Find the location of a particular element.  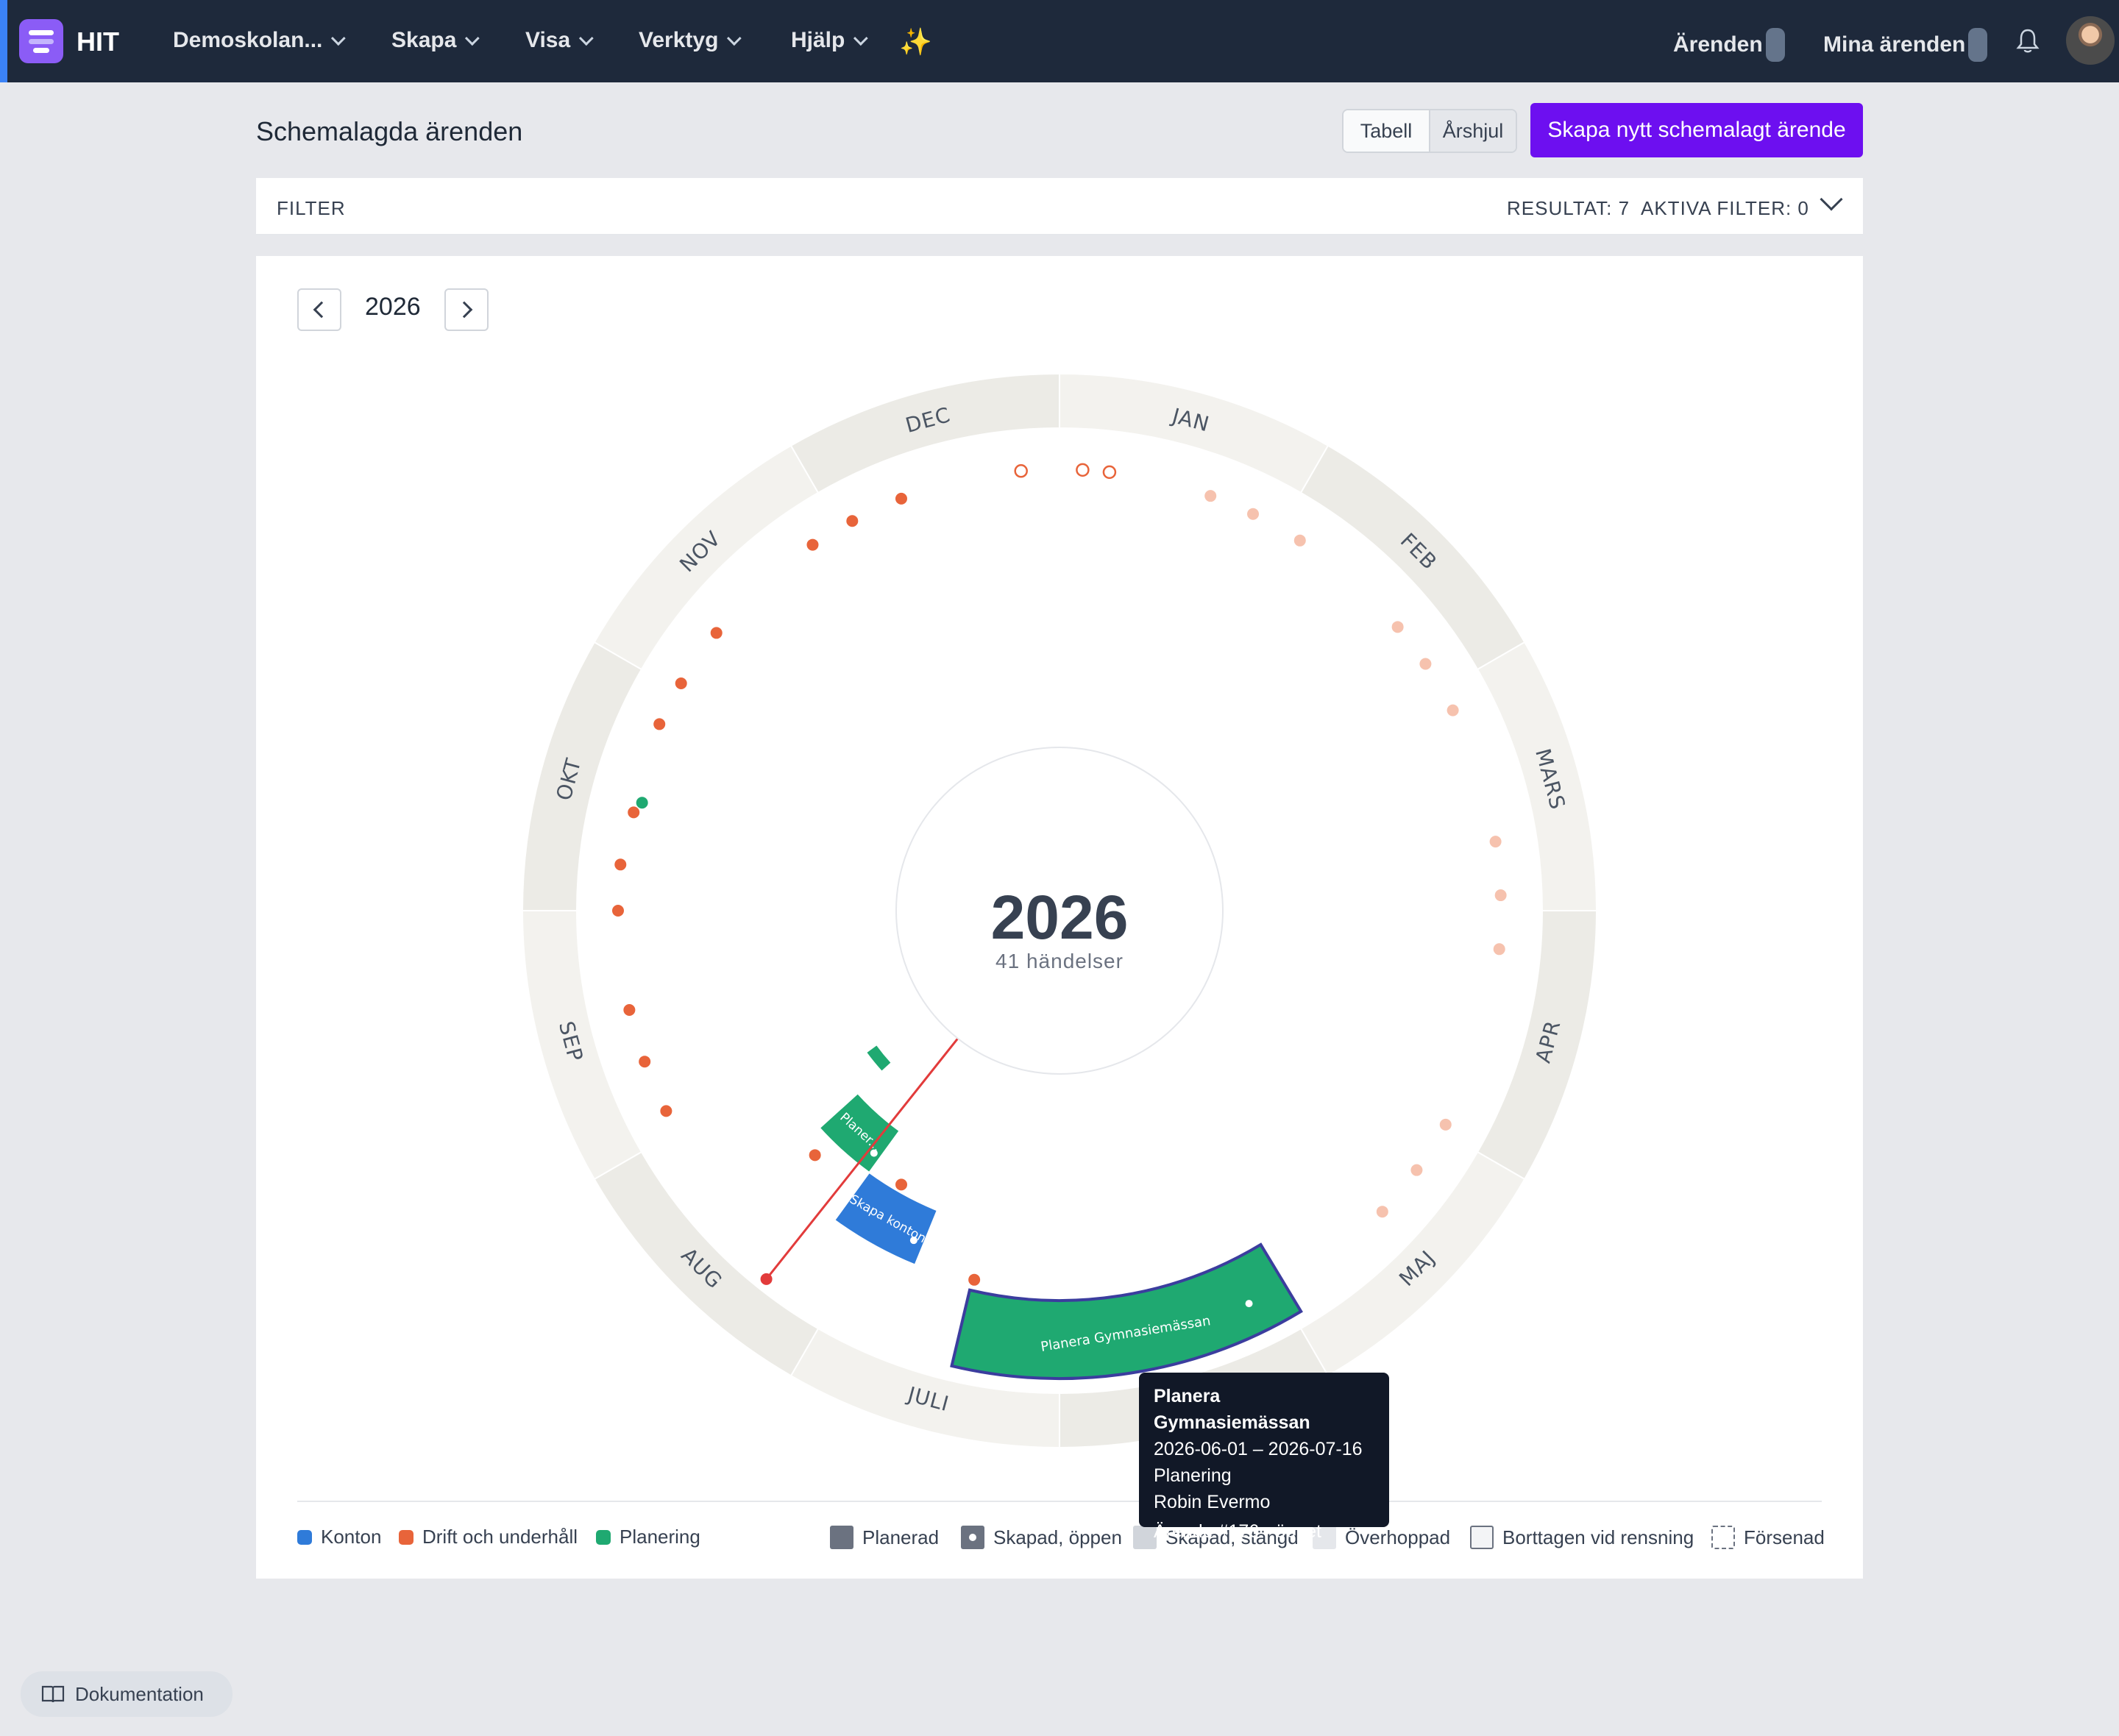

nav-item-verktyg: Verktyg is located at coordinates (691, 40).